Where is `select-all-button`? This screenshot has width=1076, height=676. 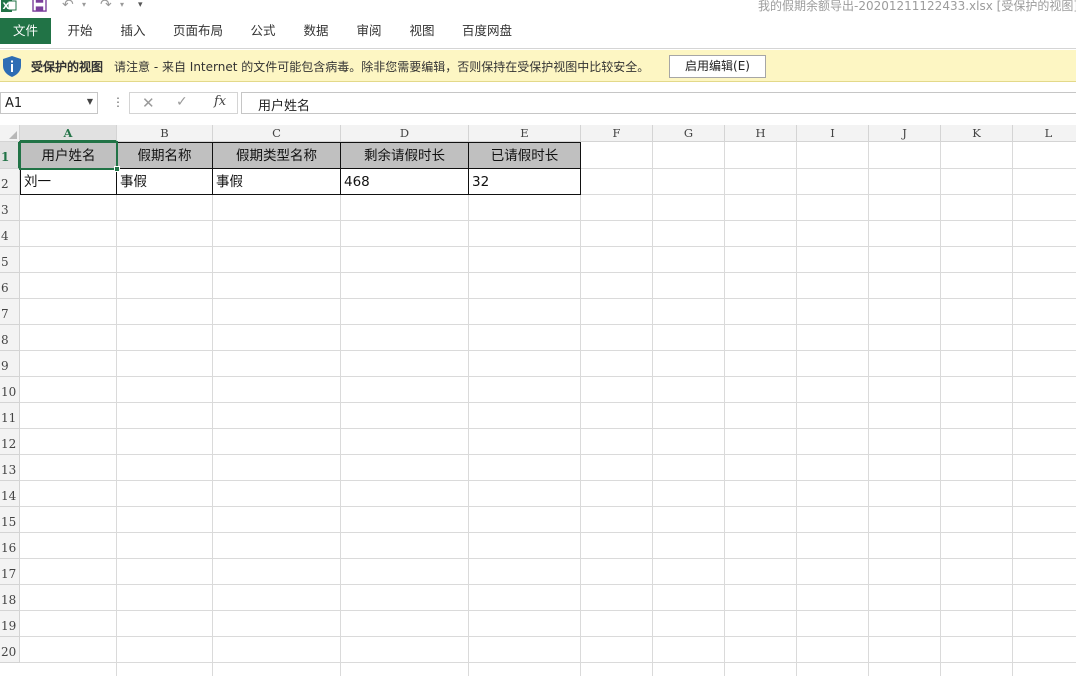 select-all-button is located at coordinates (10, 133).